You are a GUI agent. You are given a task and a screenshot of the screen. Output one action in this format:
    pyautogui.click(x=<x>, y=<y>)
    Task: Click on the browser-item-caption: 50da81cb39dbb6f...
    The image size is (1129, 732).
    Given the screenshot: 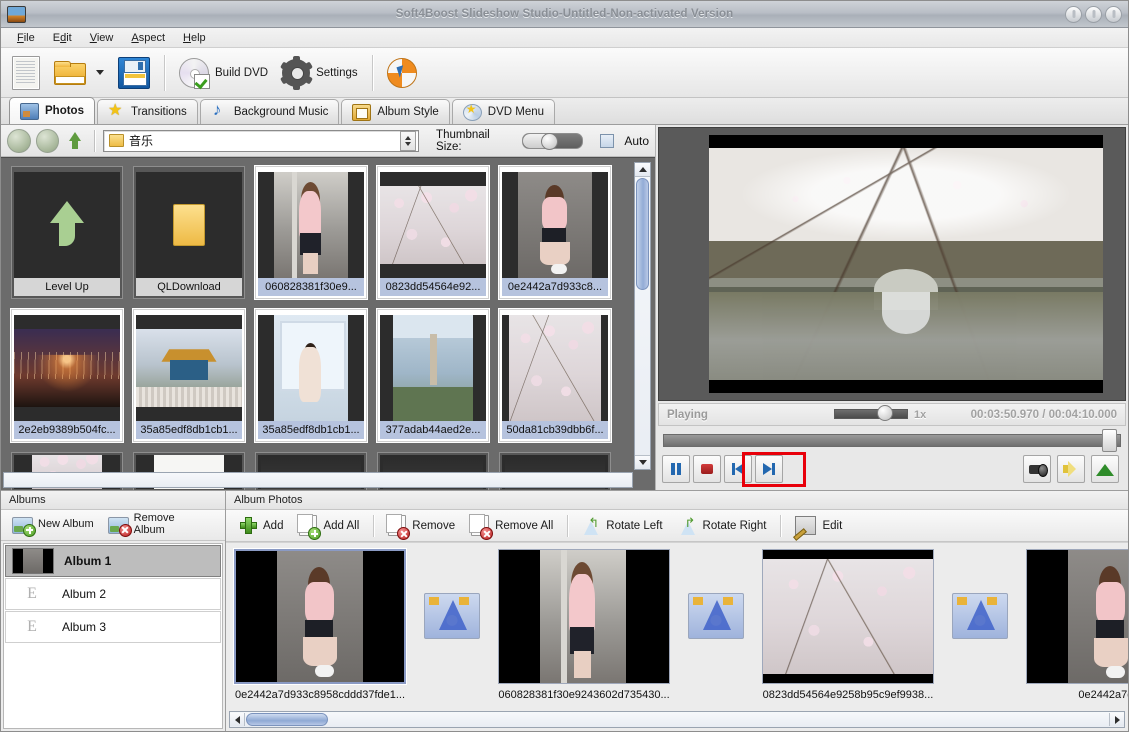 What is the action you would take?
    pyautogui.click(x=555, y=430)
    